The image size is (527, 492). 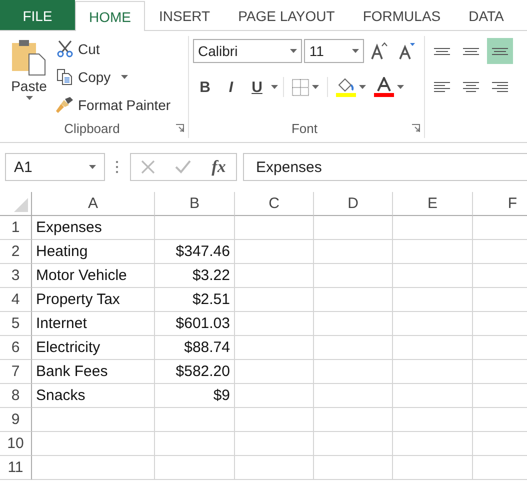 What do you see at coordinates (257, 87) in the screenshot?
I see `underline-button: U` at bounding box center [257, 87].